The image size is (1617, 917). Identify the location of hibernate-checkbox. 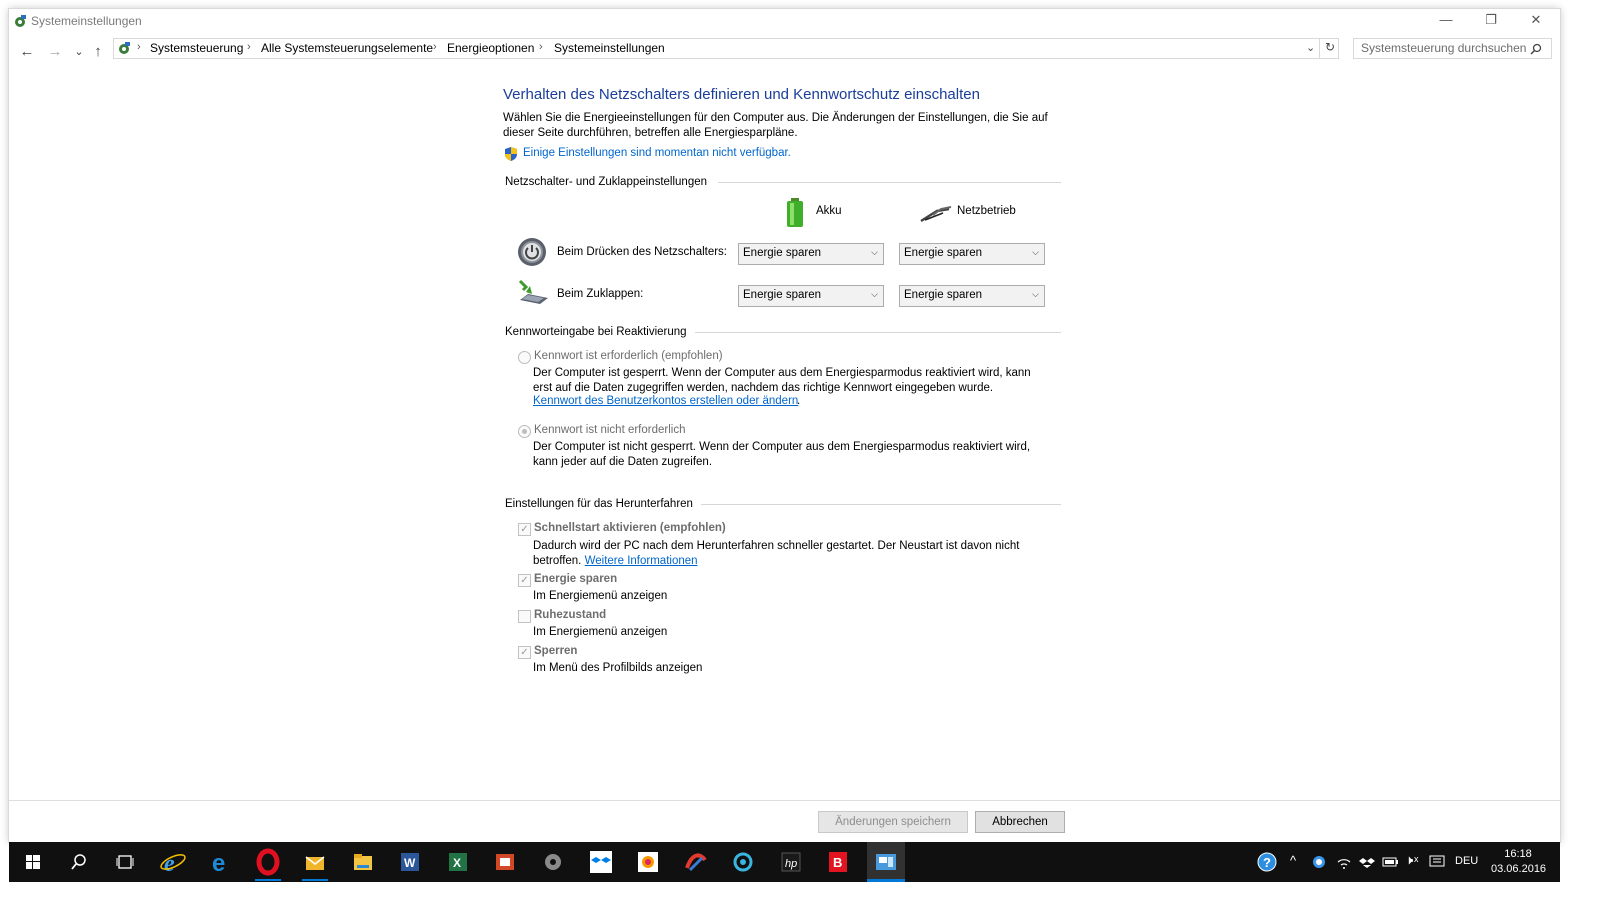
(524, 616).